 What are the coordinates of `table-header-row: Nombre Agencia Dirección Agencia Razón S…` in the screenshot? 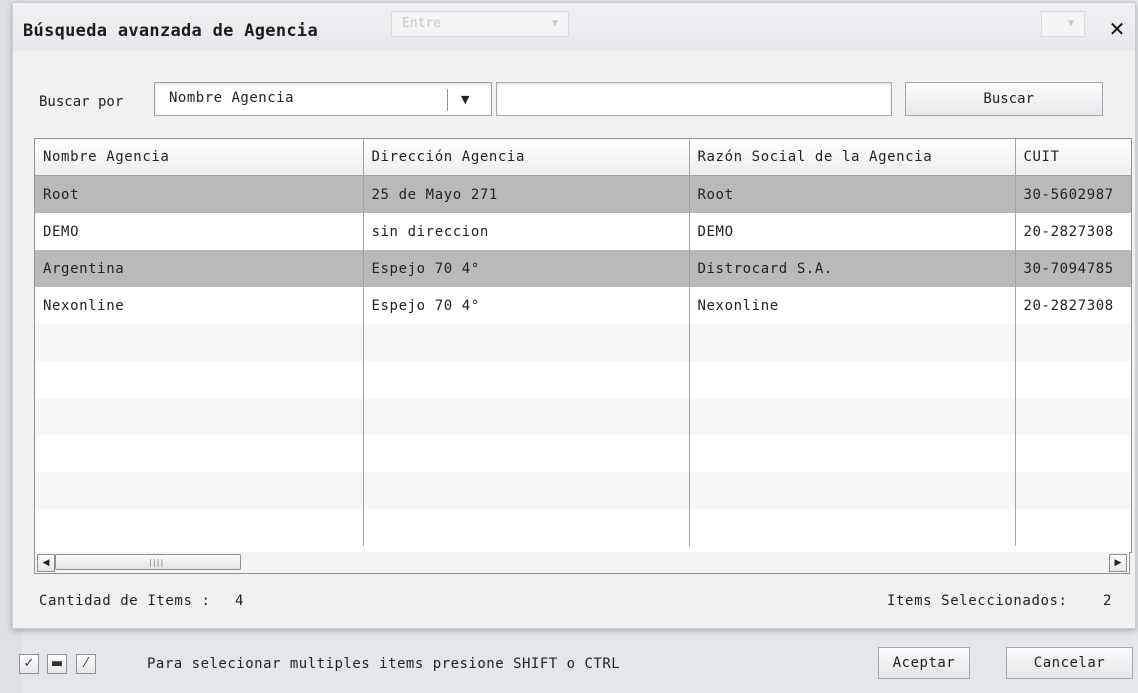 It's located at (583, 157).